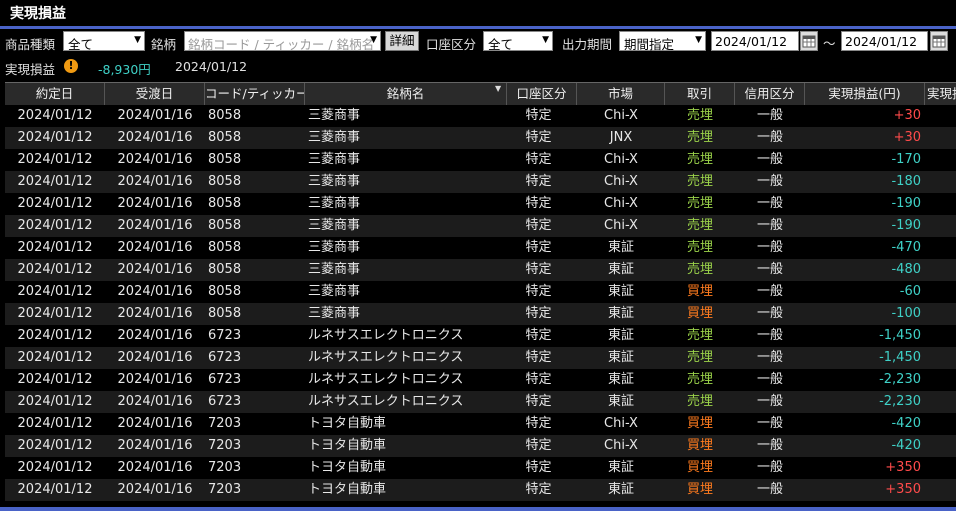 This screenshot has width=956, height=511. What do you see at coordinates (155, 94) in the screenshot?
I see `column-header: 受渡日` at bounding box center [155, 94].